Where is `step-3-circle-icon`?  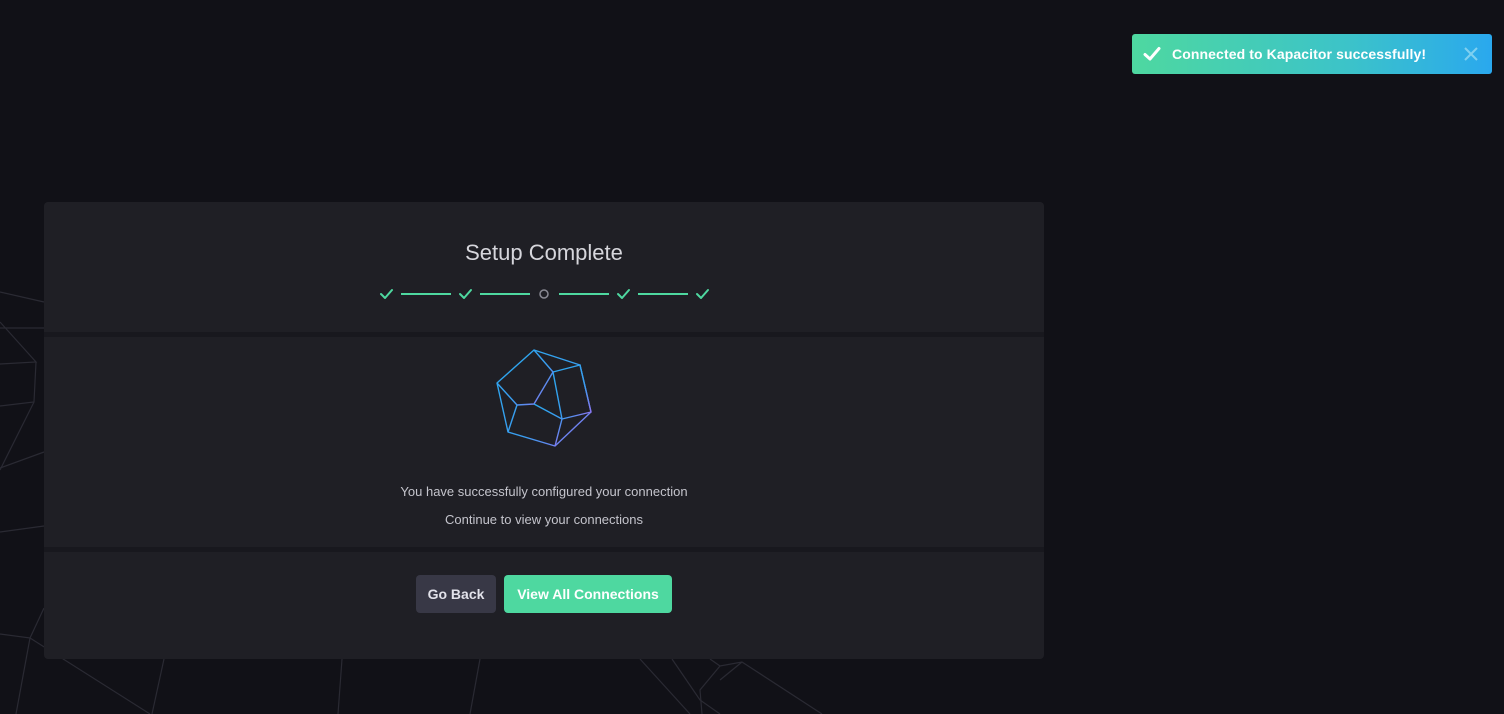
step-3-circle-icon is located at coordinates (544, 294).